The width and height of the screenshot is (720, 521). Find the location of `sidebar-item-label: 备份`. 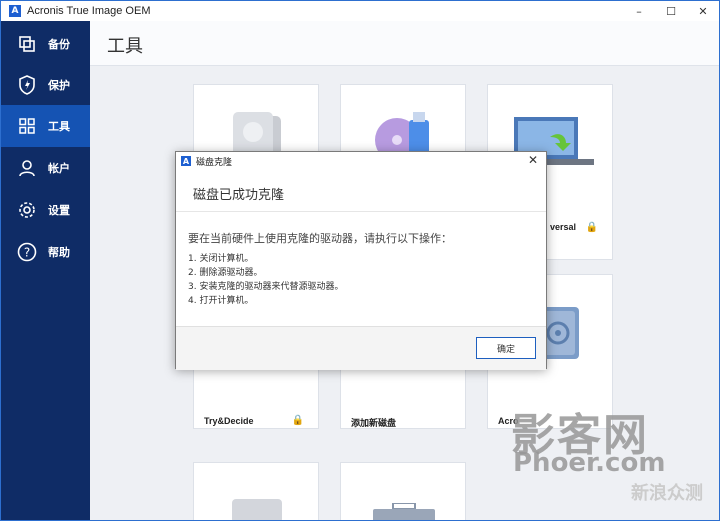

sidebar-item-label: 备份 is located at coordinates (59, 44).